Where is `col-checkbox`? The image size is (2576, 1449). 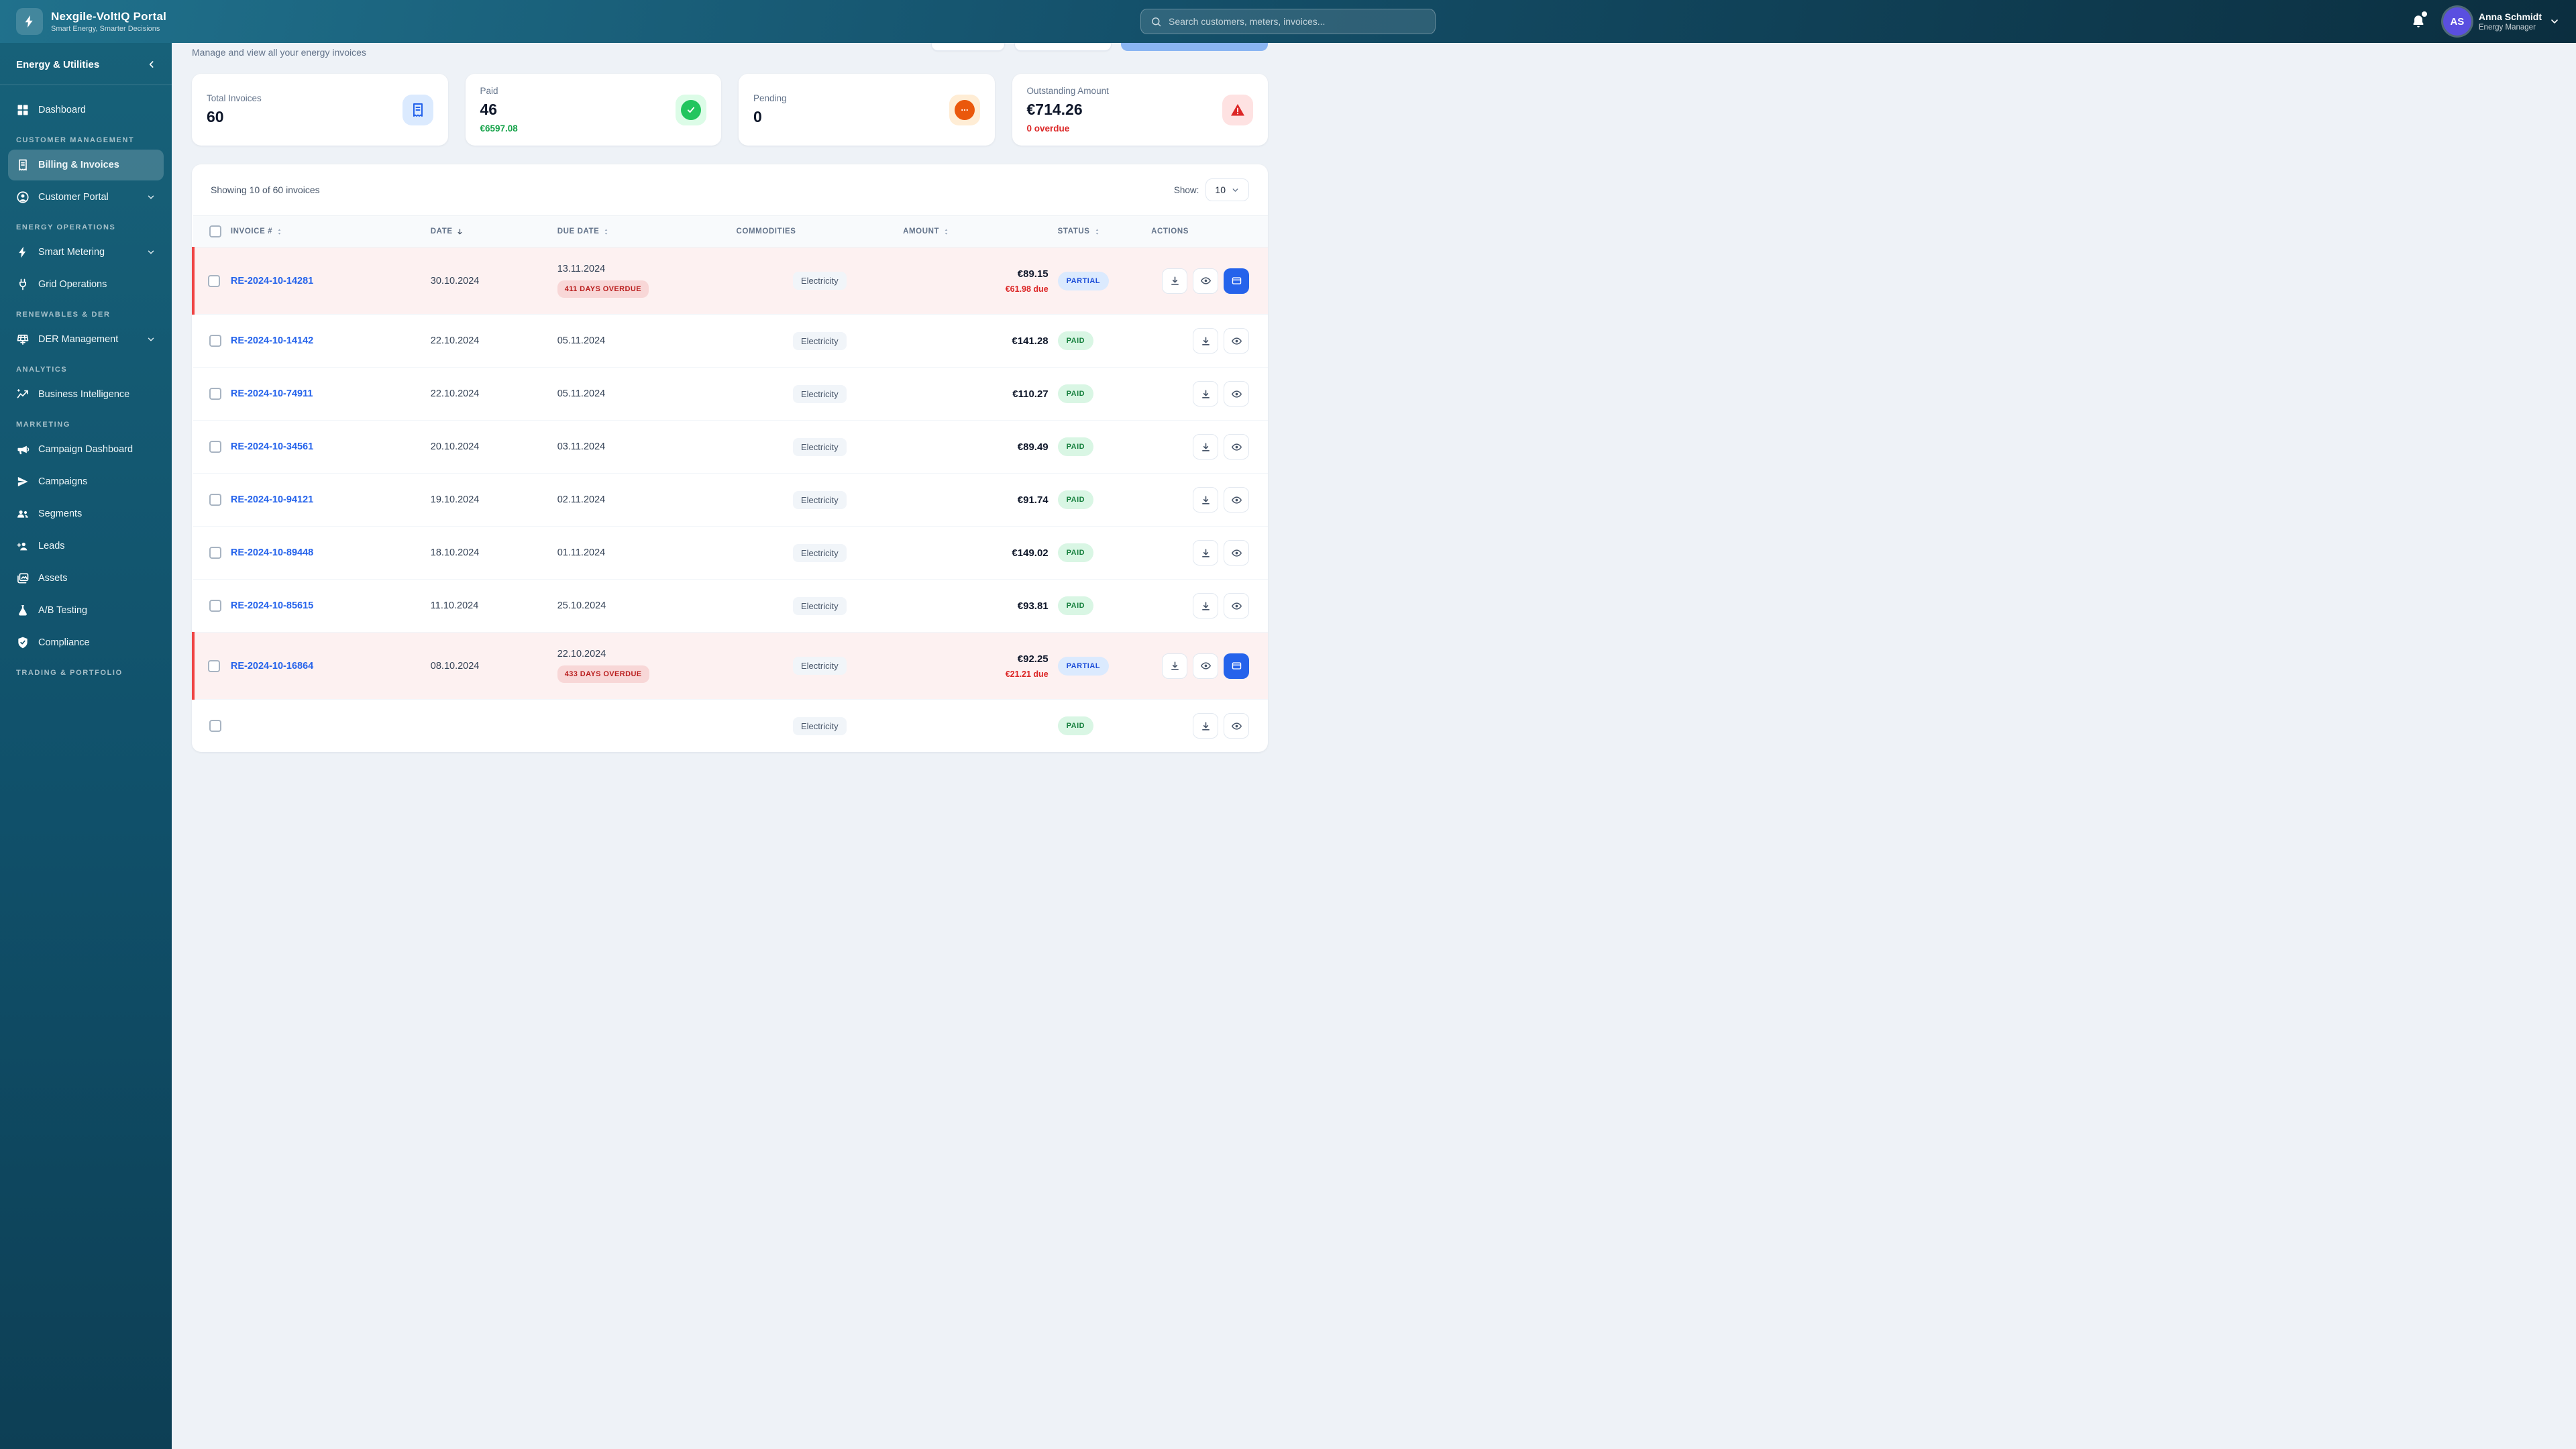
col-checkbox is located at coordinates (212, 231).